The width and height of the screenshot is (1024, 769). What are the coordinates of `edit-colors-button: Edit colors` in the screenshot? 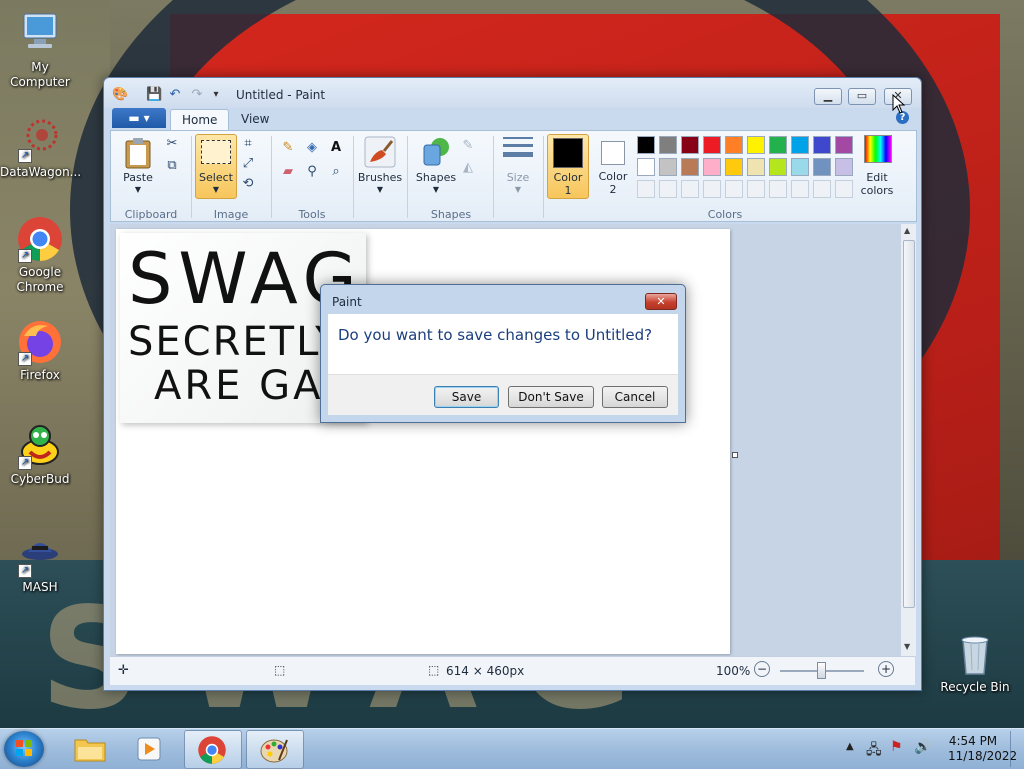 It's located at (877, 166).